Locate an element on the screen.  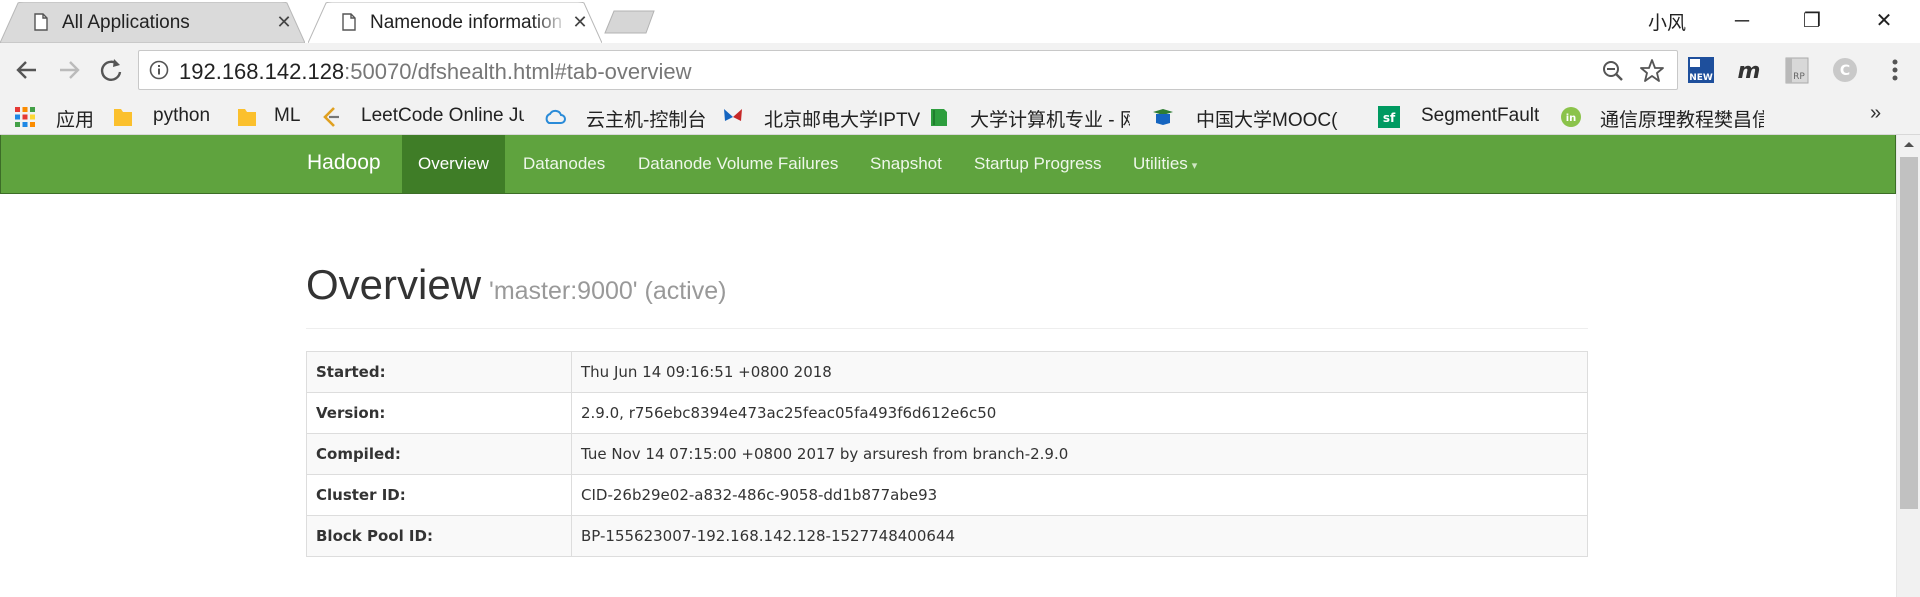
bookmark-mooc: 中国大学MOOC(慕课 is located at coordinates (1246, 116).